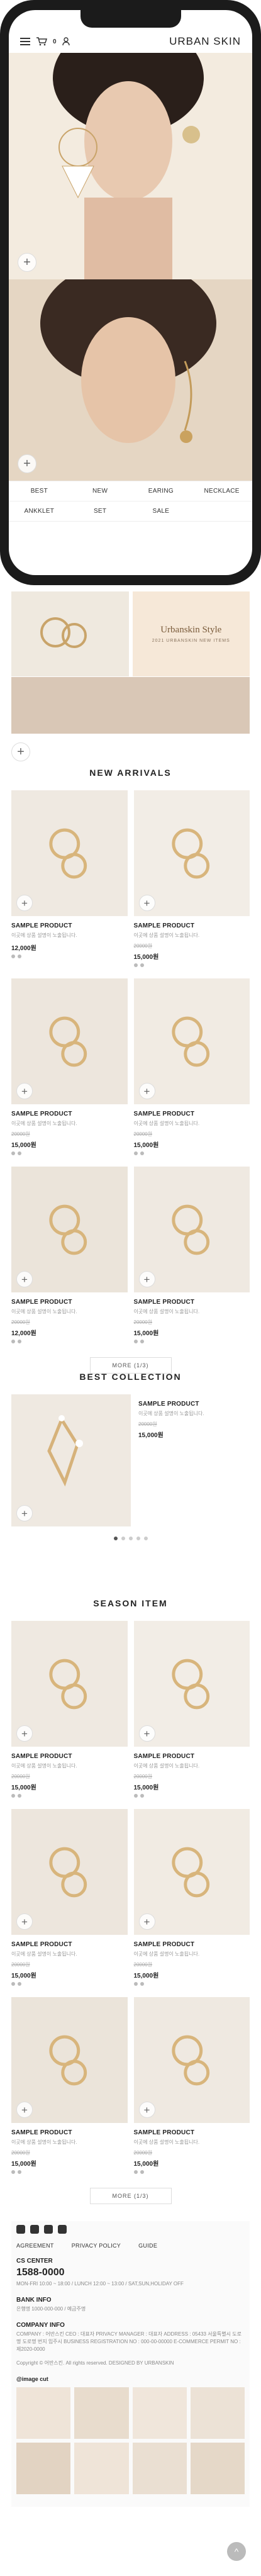 This screenshot has width=261, height=2576. What do you see at coordinates (191, 1153) in the screenshot?
I see `product-badges` at bounding box center [191, 1153].